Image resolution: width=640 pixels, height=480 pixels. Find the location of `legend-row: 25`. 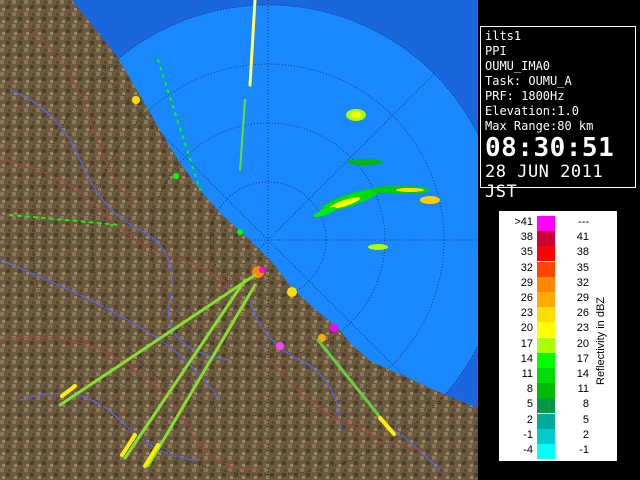

legend-row: 25 is located at coordinates (549, 421).